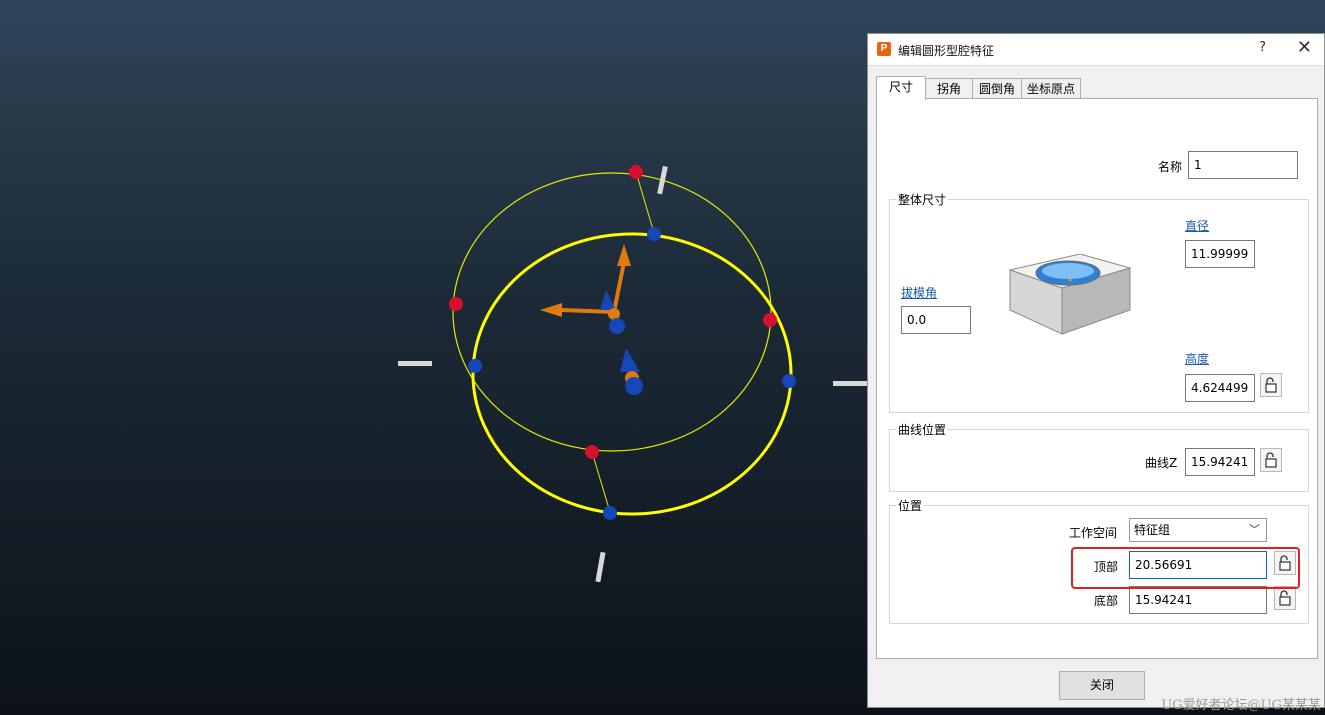  I want to click on curve-position-group: 曲线位置 曲线Z 15.94241, so click(1099, 456).